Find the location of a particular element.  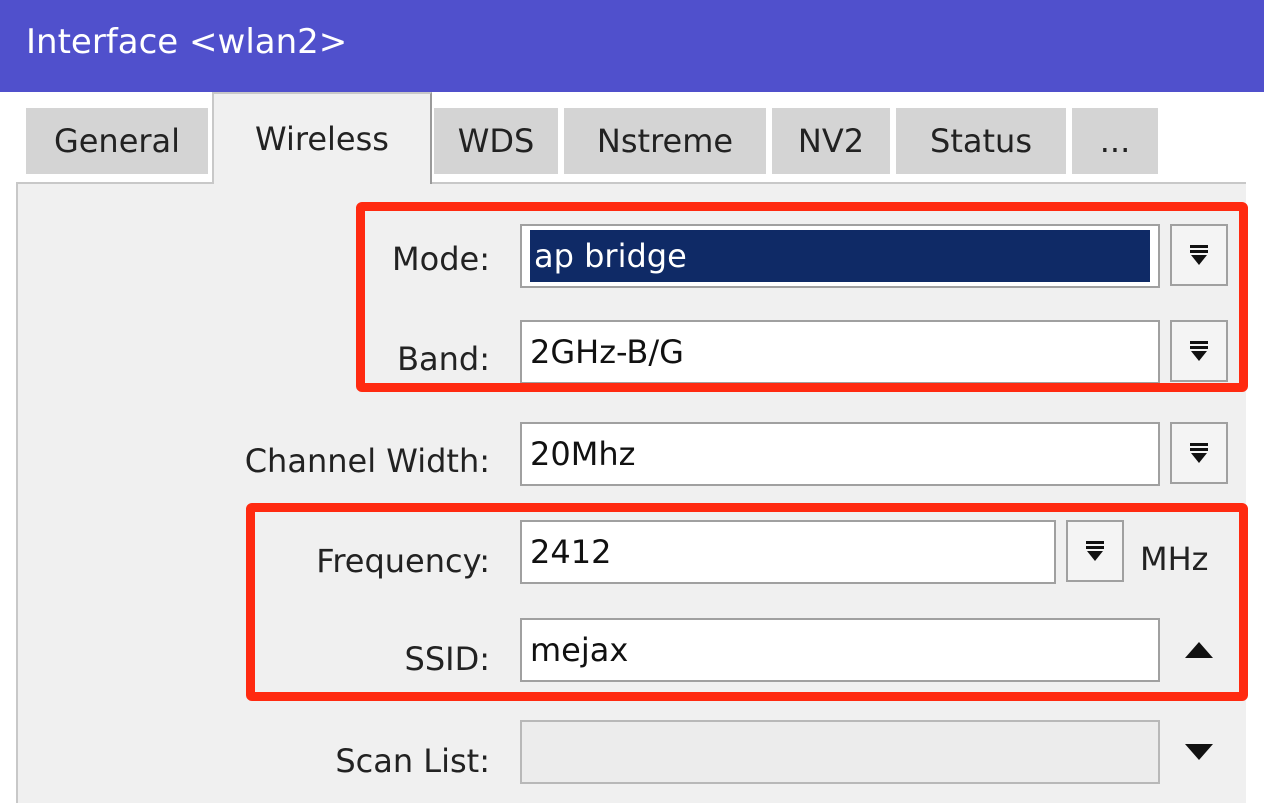

tab-general-label: General is located at coordinates (117, 141).